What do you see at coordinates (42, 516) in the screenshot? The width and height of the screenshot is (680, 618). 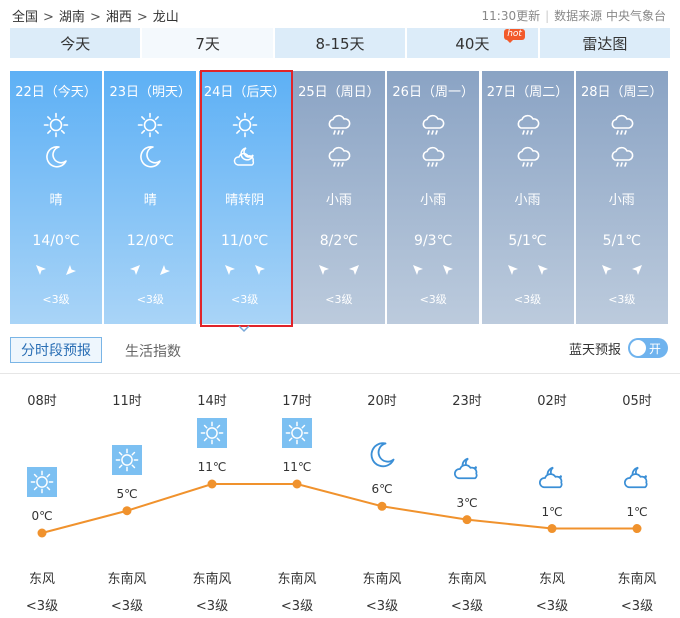 I see `hour-temperature: 0℃` at bounding box center [42, 516].